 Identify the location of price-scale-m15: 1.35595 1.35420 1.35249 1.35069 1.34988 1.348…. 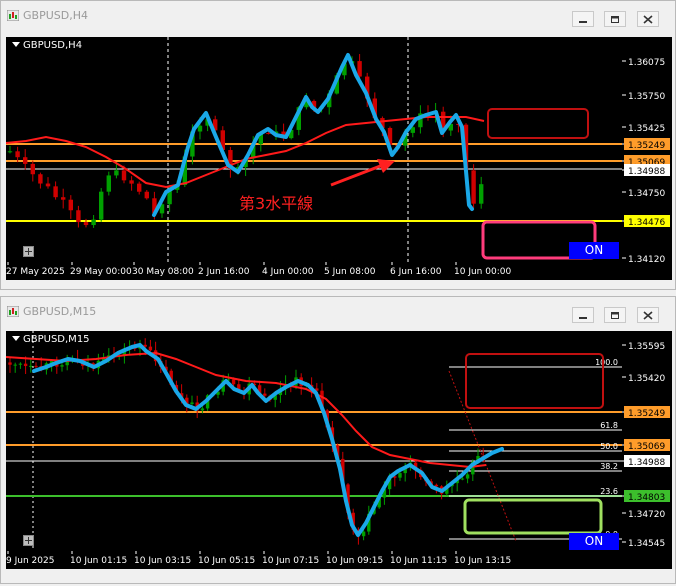
(647, 441).